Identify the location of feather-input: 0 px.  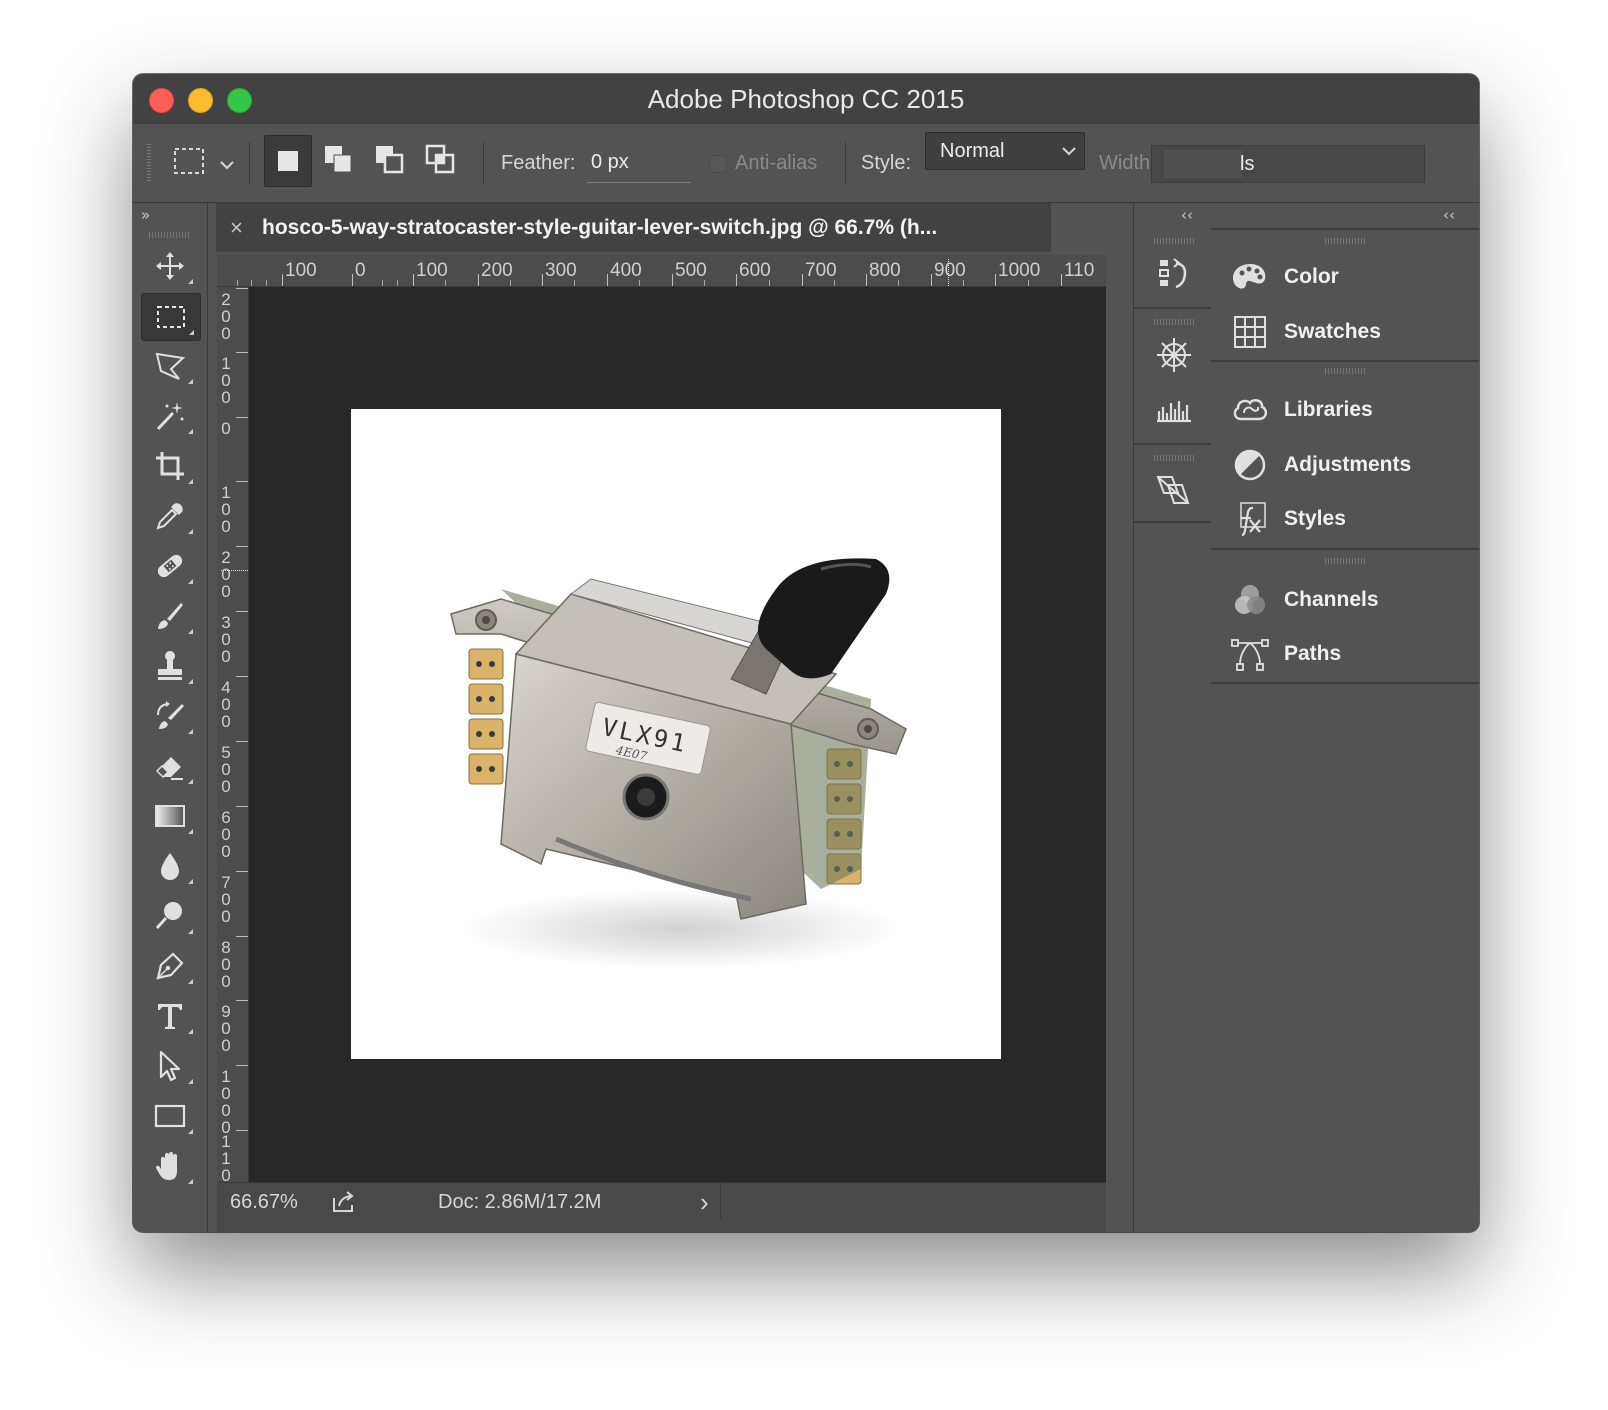
(639, 162).